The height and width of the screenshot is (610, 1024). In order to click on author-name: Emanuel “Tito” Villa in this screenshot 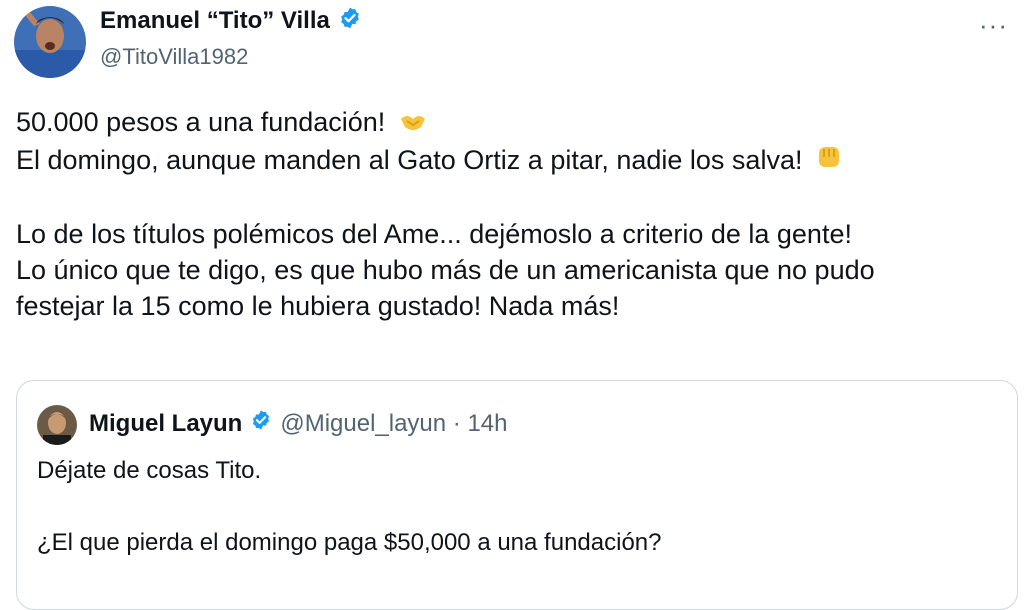, I will do `click(215, 21)`.